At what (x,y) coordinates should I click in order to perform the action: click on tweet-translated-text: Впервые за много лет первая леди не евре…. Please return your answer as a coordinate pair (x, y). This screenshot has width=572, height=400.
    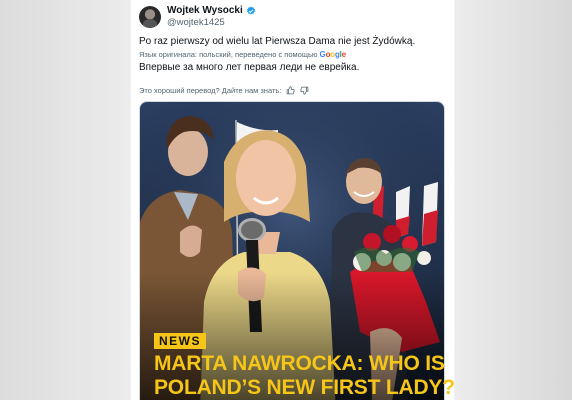
    Looking at the image, I should click on (249, 67).